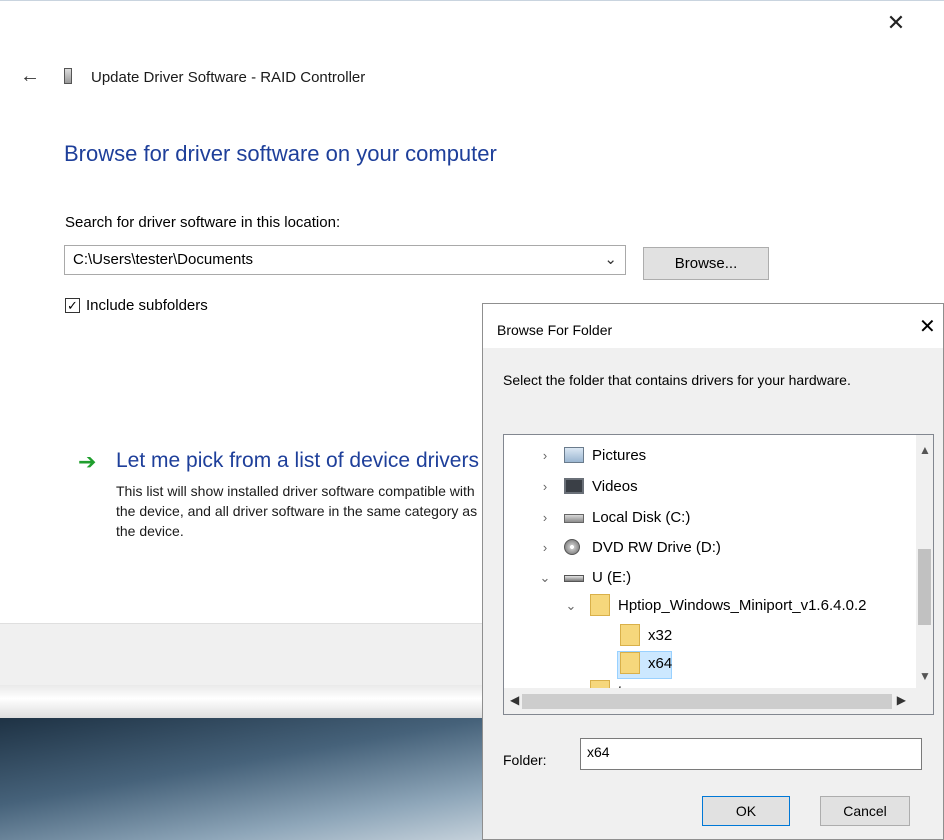  I want to click on ok-button: OK, so click(746, 811).